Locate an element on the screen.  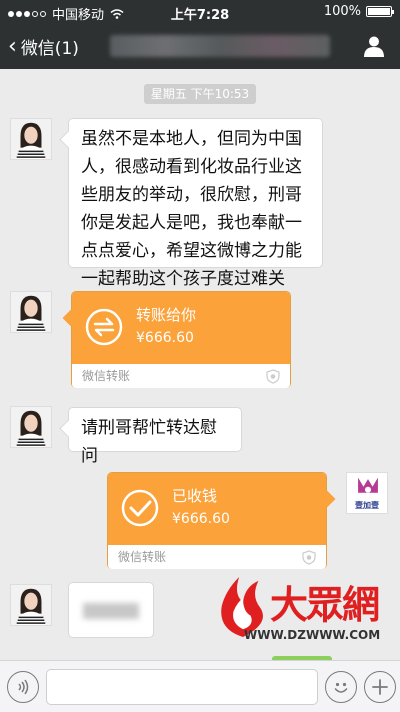
transfer-card: 已收钱 ¥666.60 微信转账 is located at coordinates (217, 520).